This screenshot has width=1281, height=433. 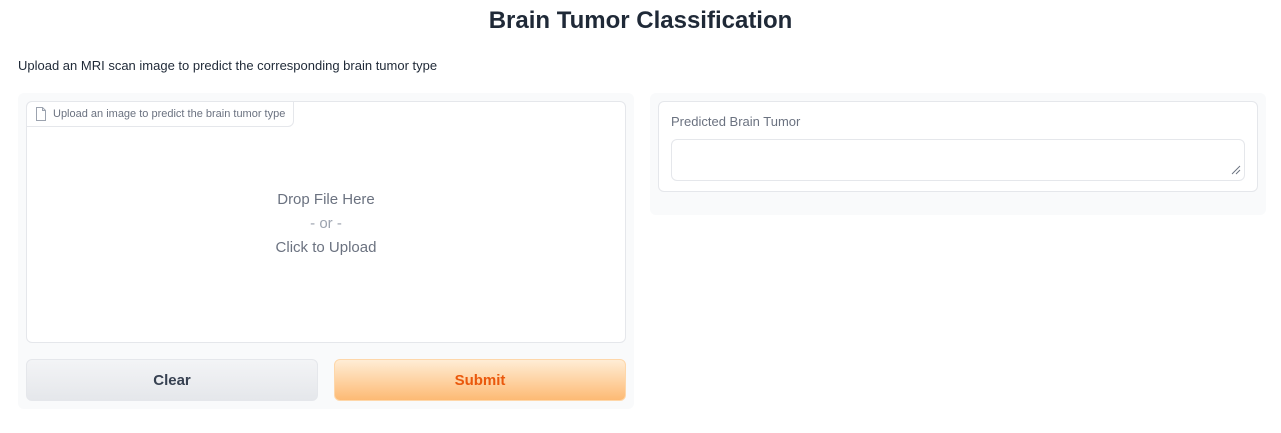 I want to click on file-icon, so click(x=41, y=114).